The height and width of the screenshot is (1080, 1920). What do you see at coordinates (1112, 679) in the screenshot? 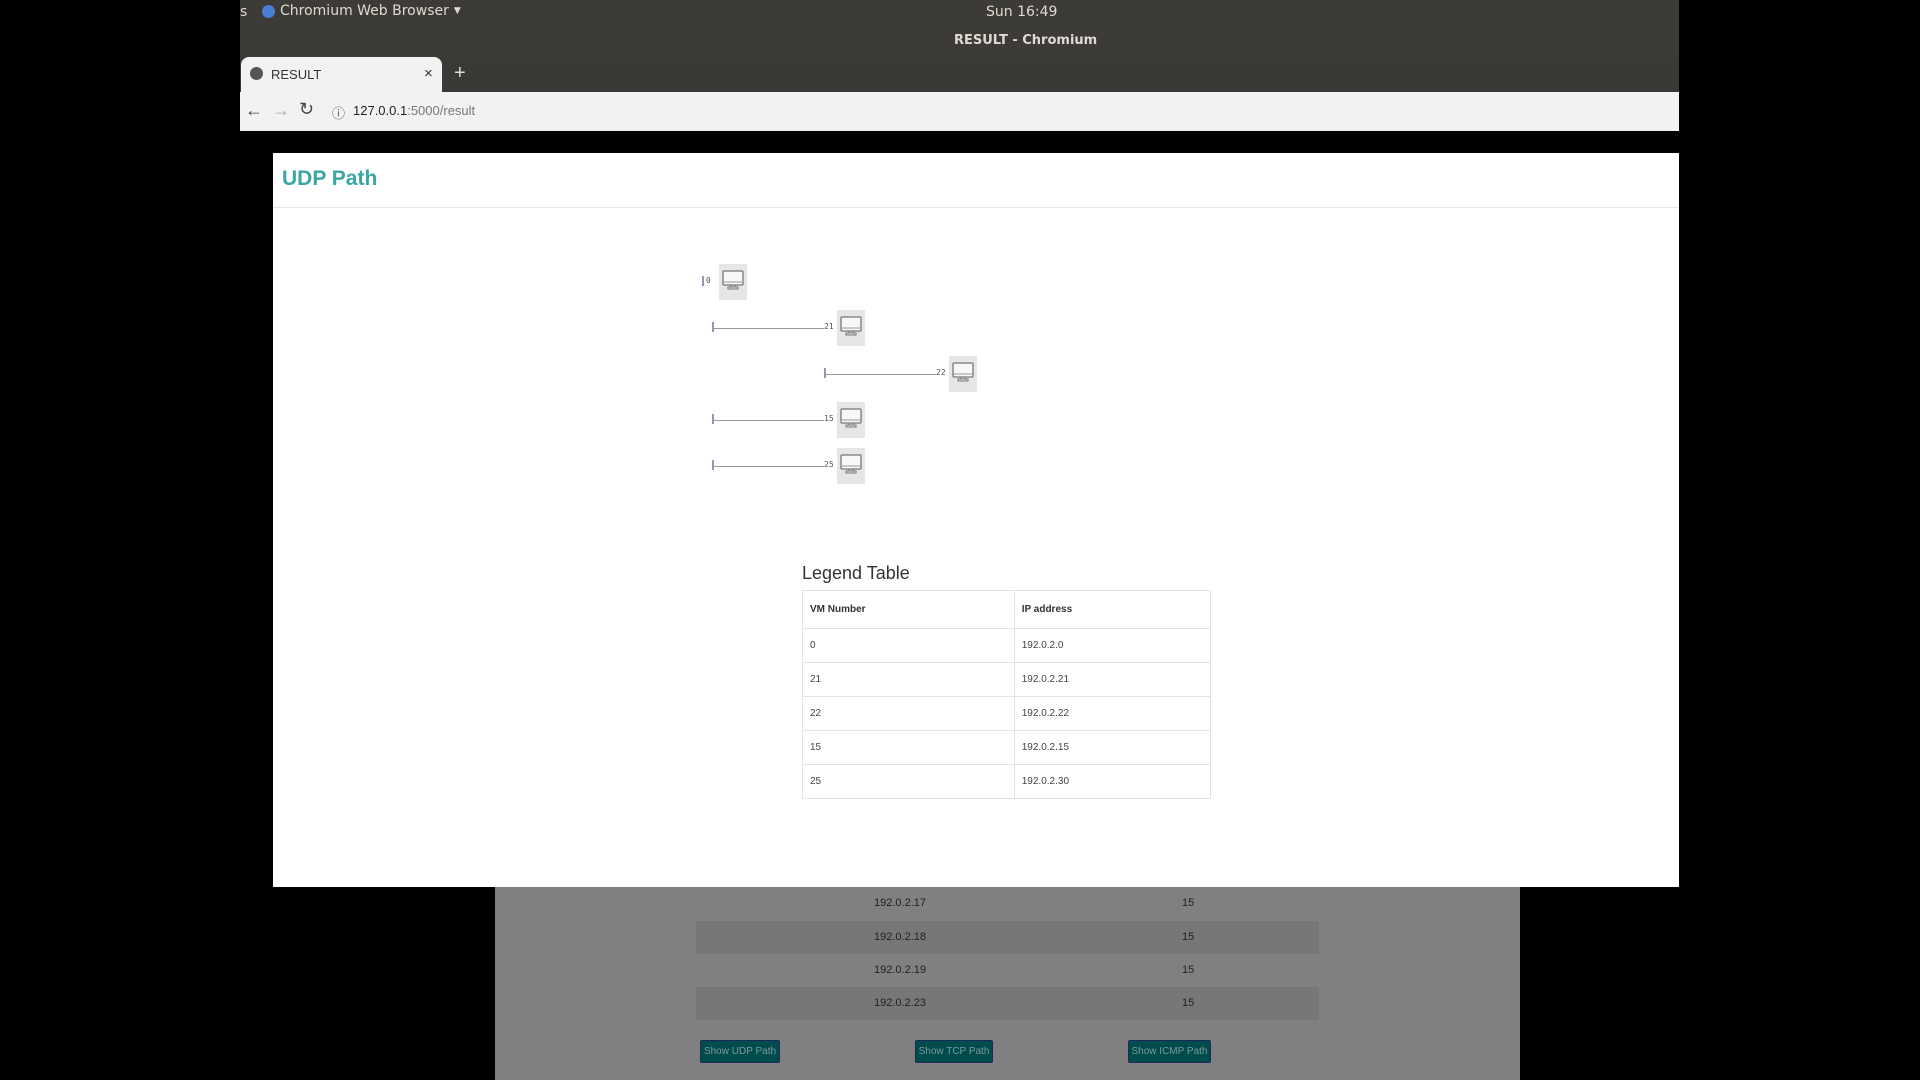
I see `ip-address: 192.0.2.21` at bounding box center [1112, 679].